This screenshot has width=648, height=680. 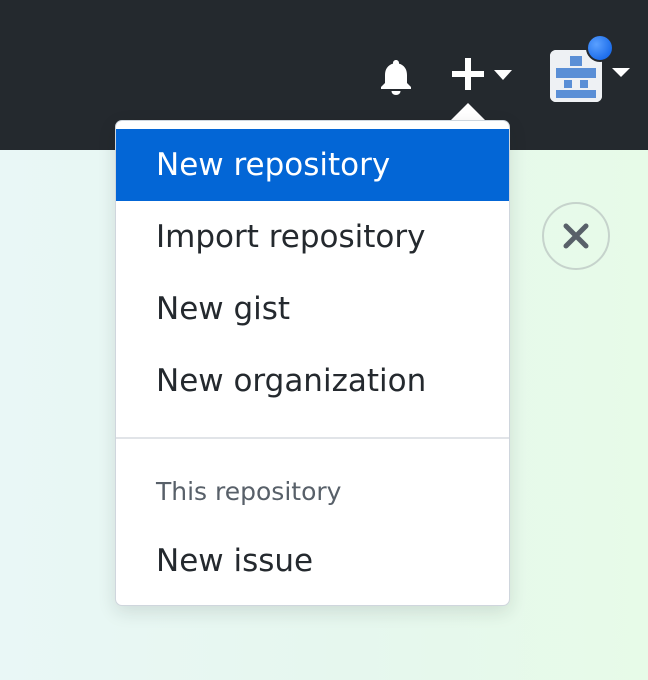 I want to click on close-icon, so click(x=576, y=236).